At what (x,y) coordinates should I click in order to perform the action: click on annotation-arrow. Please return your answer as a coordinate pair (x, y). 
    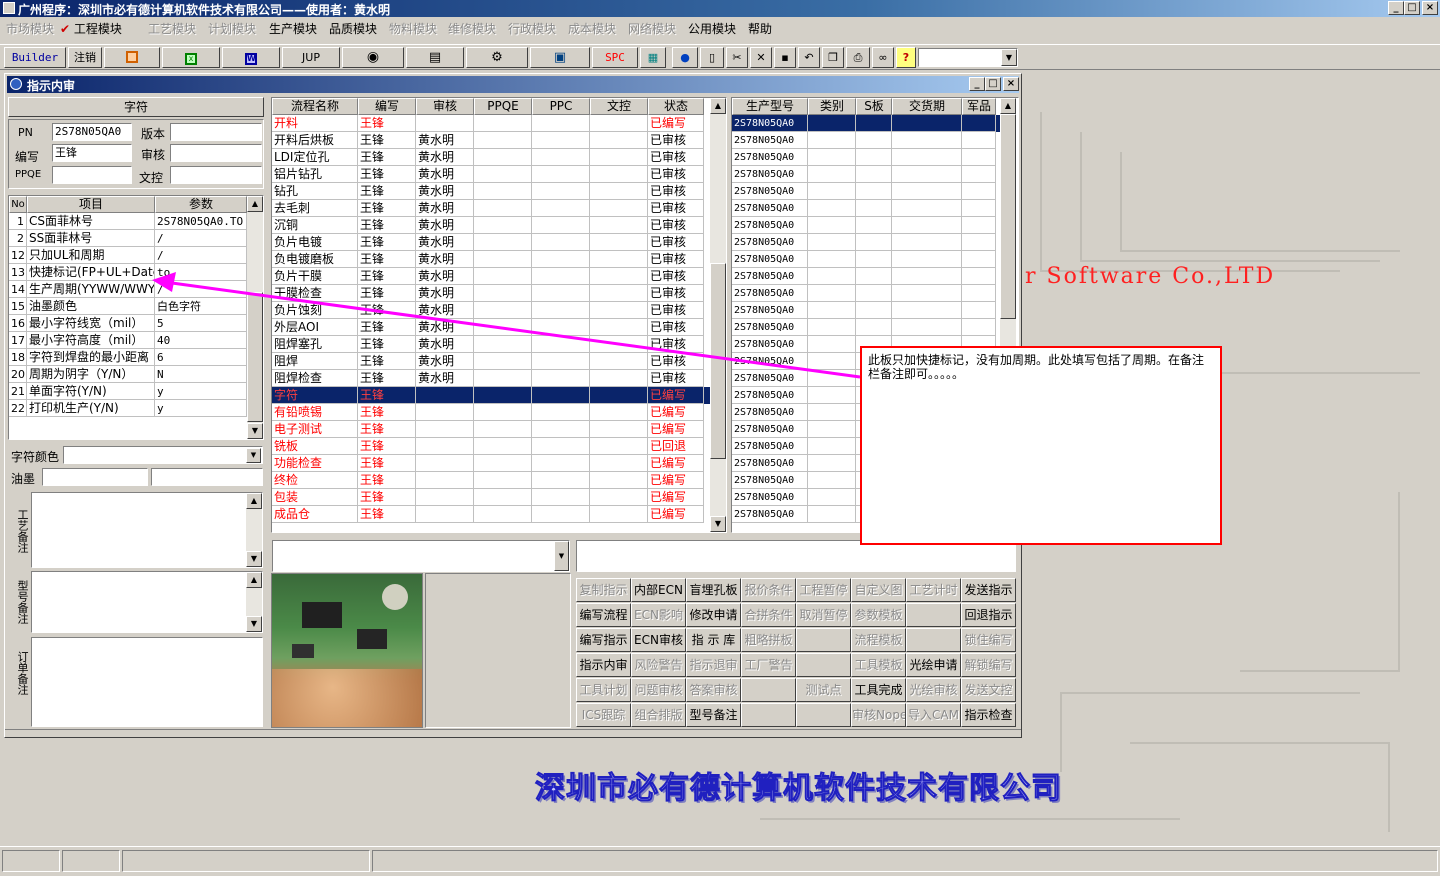
    Looking at the image, I should click on (506, 325).